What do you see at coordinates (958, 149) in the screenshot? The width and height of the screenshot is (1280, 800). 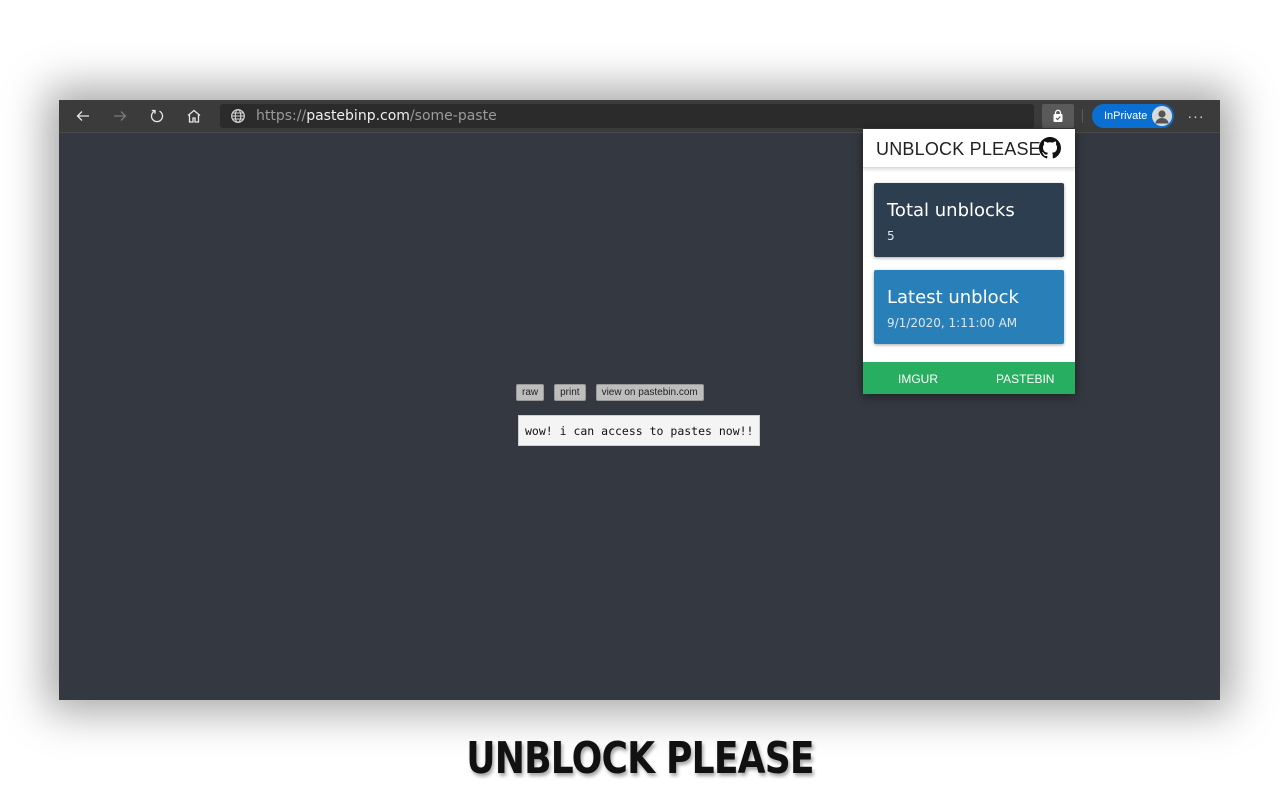 I see `popup-title: UNBLOCK PLEASE` at bounding box center [958, 149].